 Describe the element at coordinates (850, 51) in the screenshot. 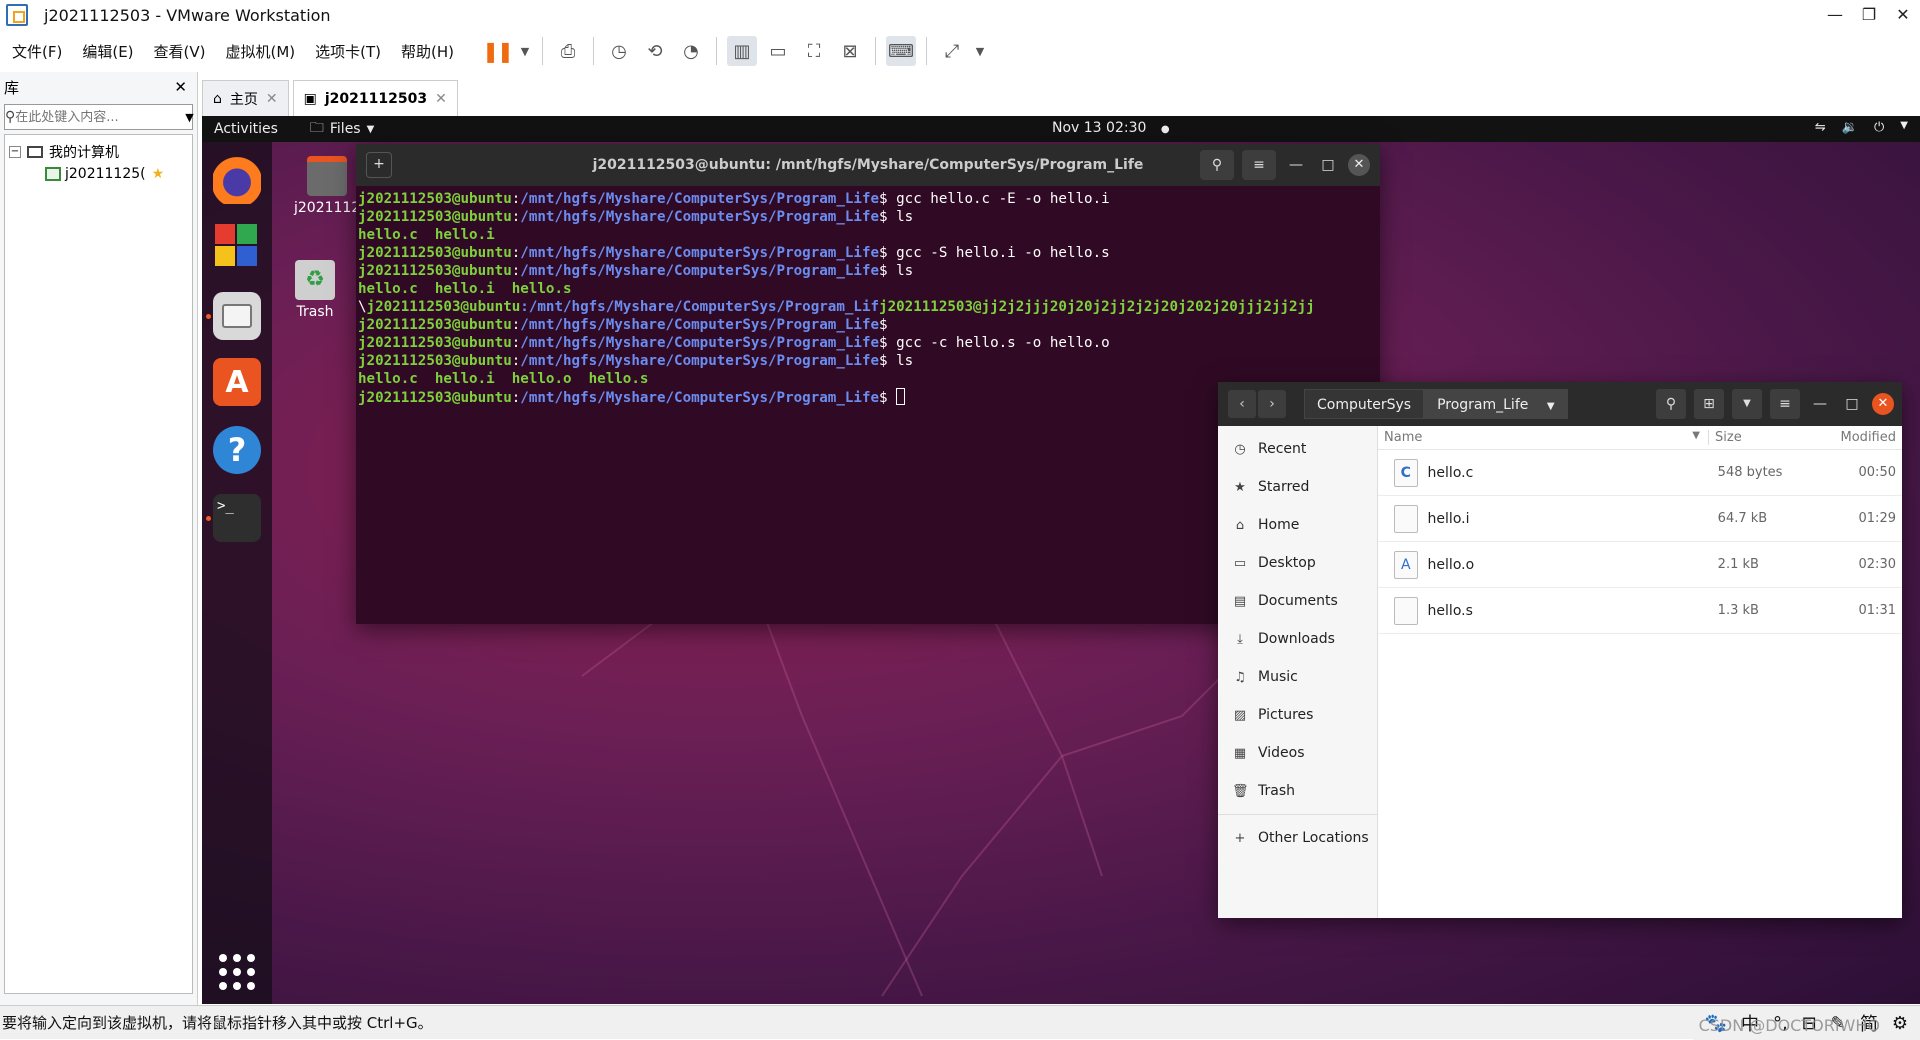

I see `unity-icon: ⊠` at that location.